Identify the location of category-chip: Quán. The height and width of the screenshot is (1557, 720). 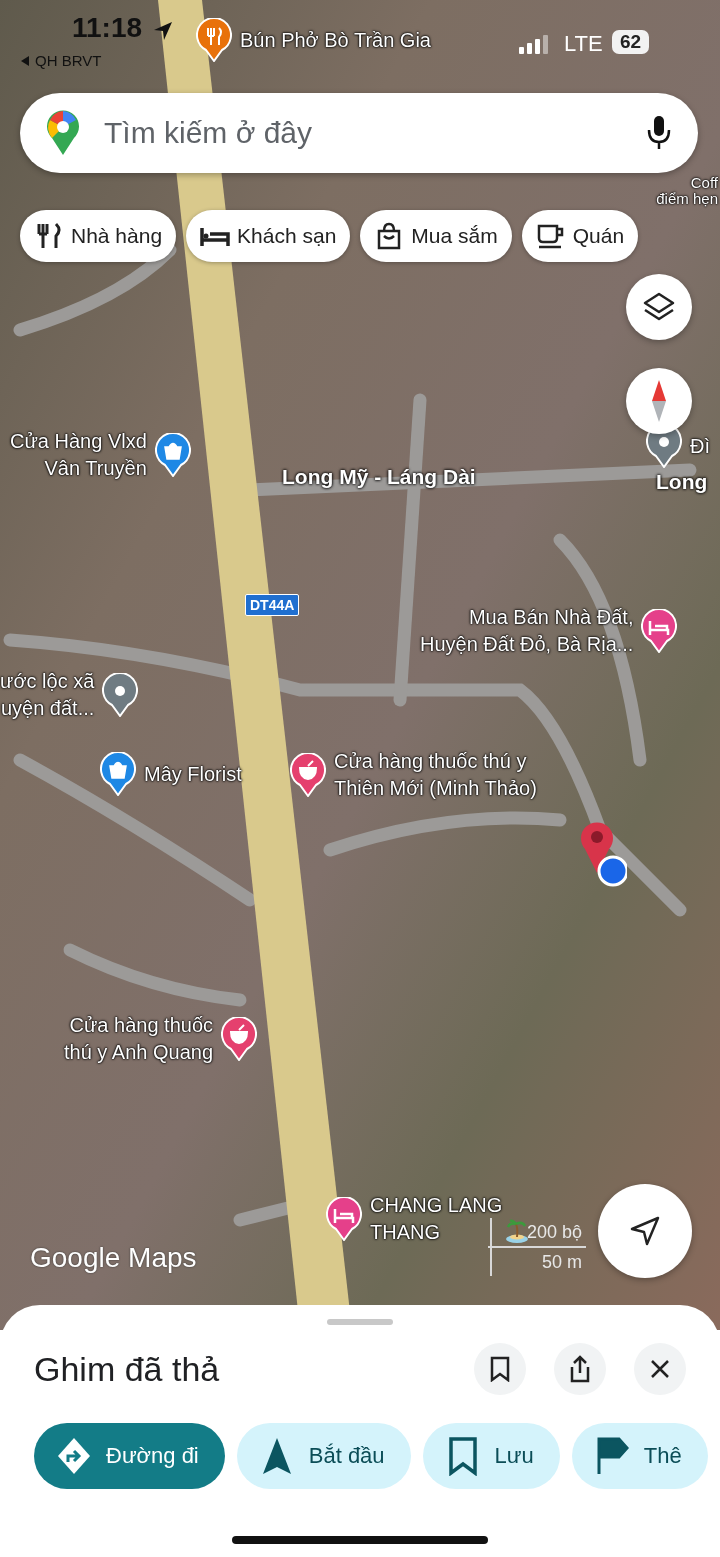
(580, 236).